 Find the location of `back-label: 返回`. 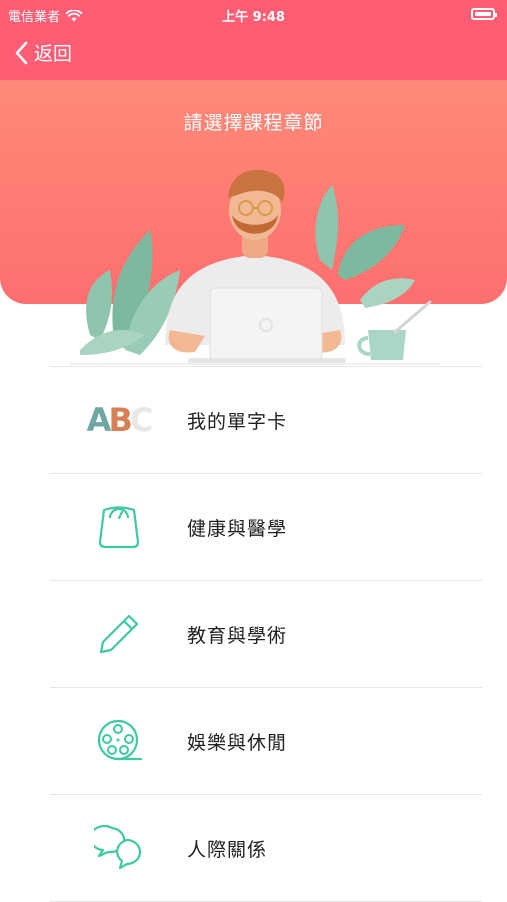

back-label: 返回 is located at coordinates (53, 54).